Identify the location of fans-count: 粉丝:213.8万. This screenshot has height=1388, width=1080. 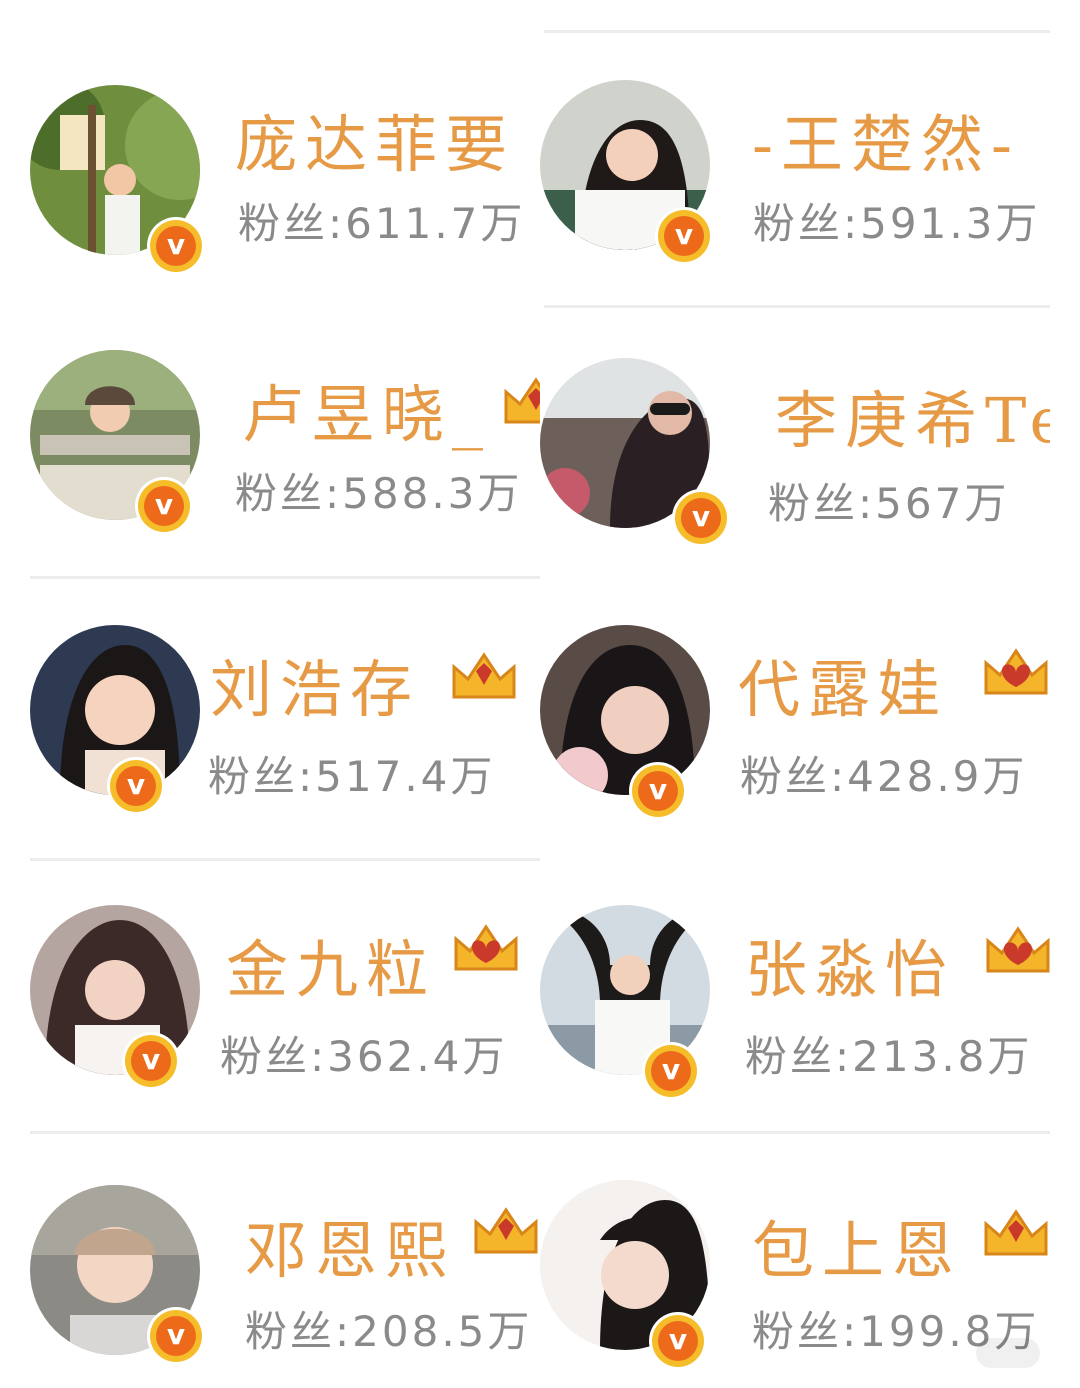
(888, 1053).